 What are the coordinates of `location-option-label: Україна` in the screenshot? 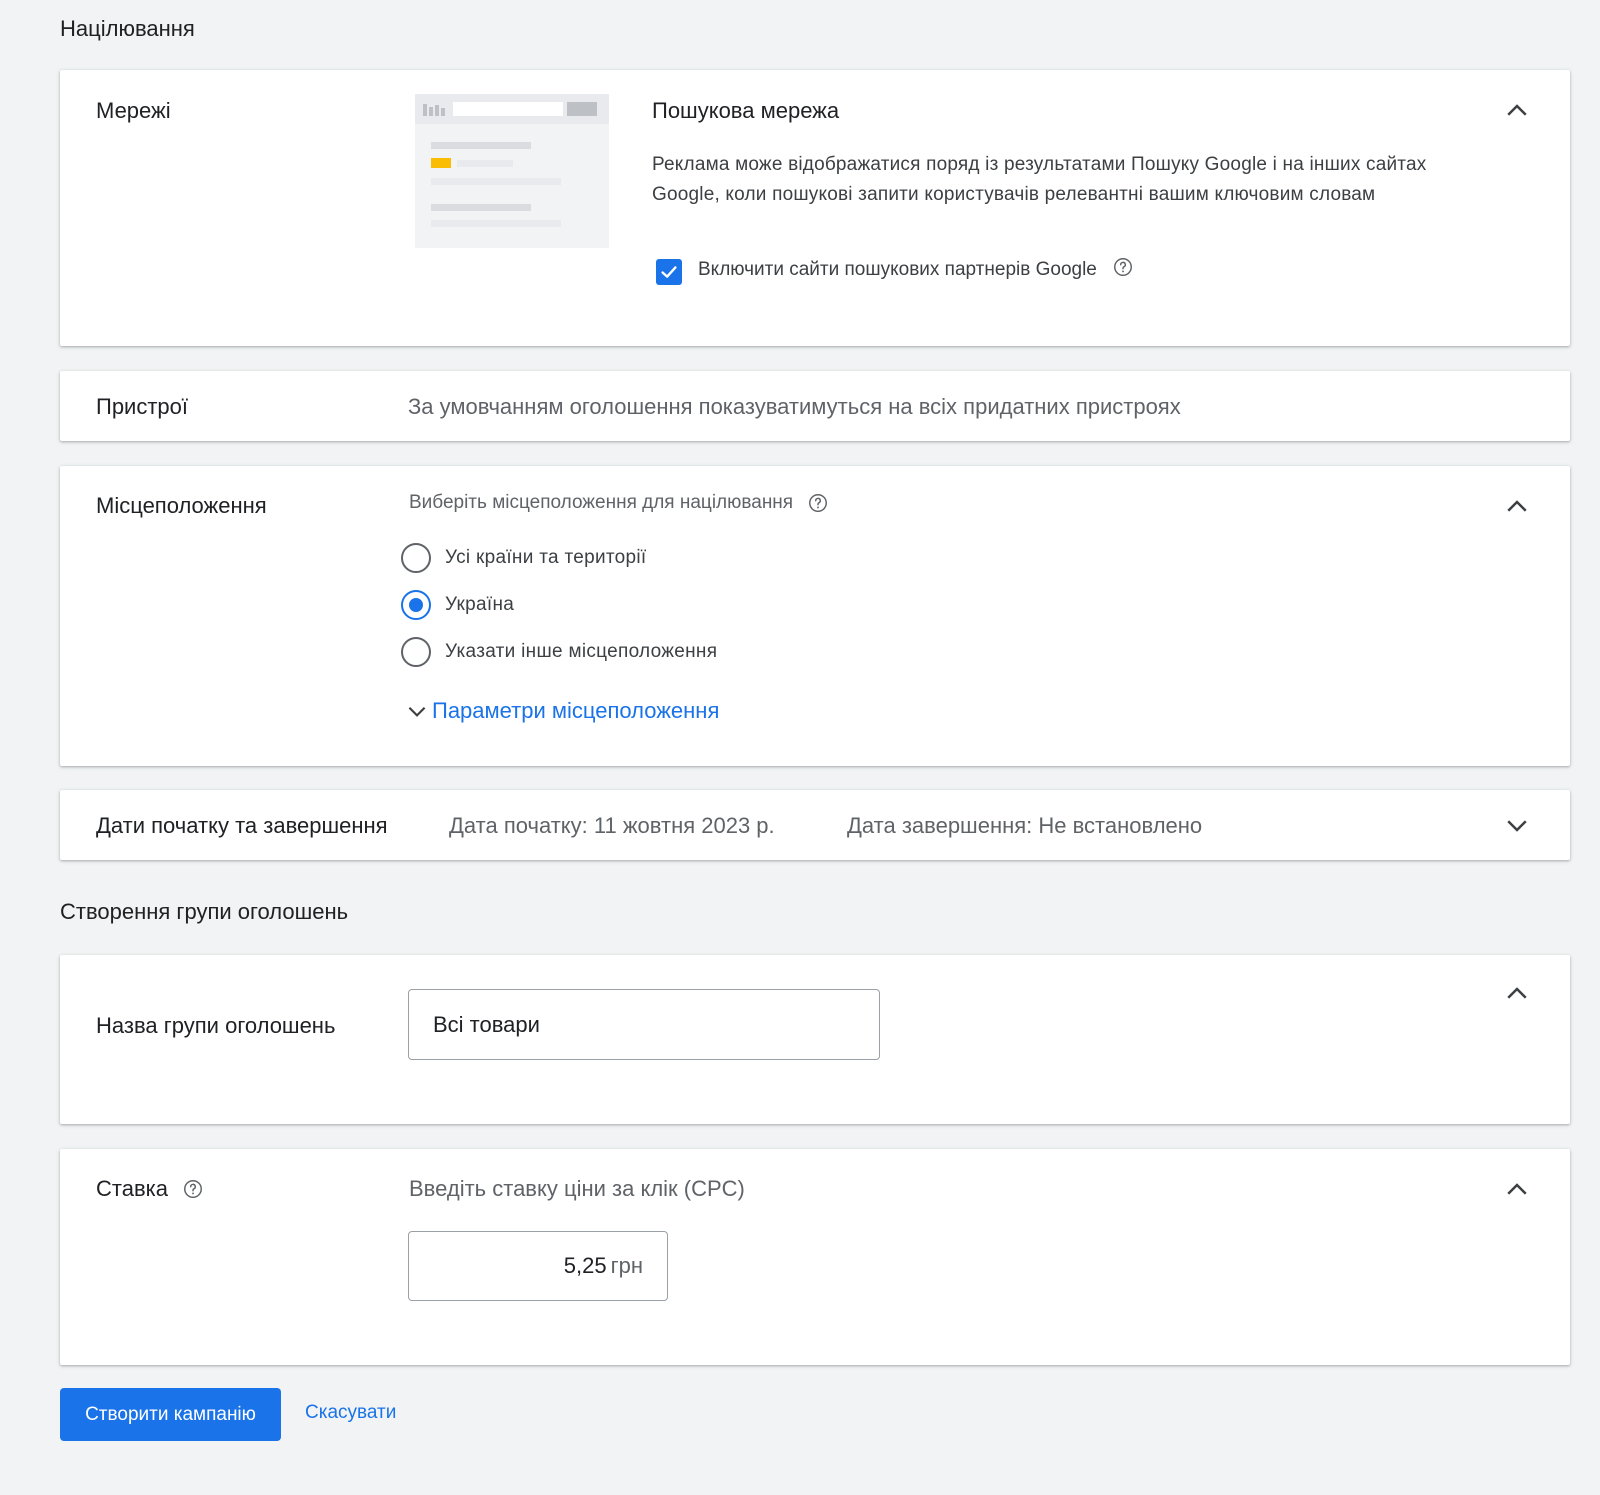 It's located at (480, 604).